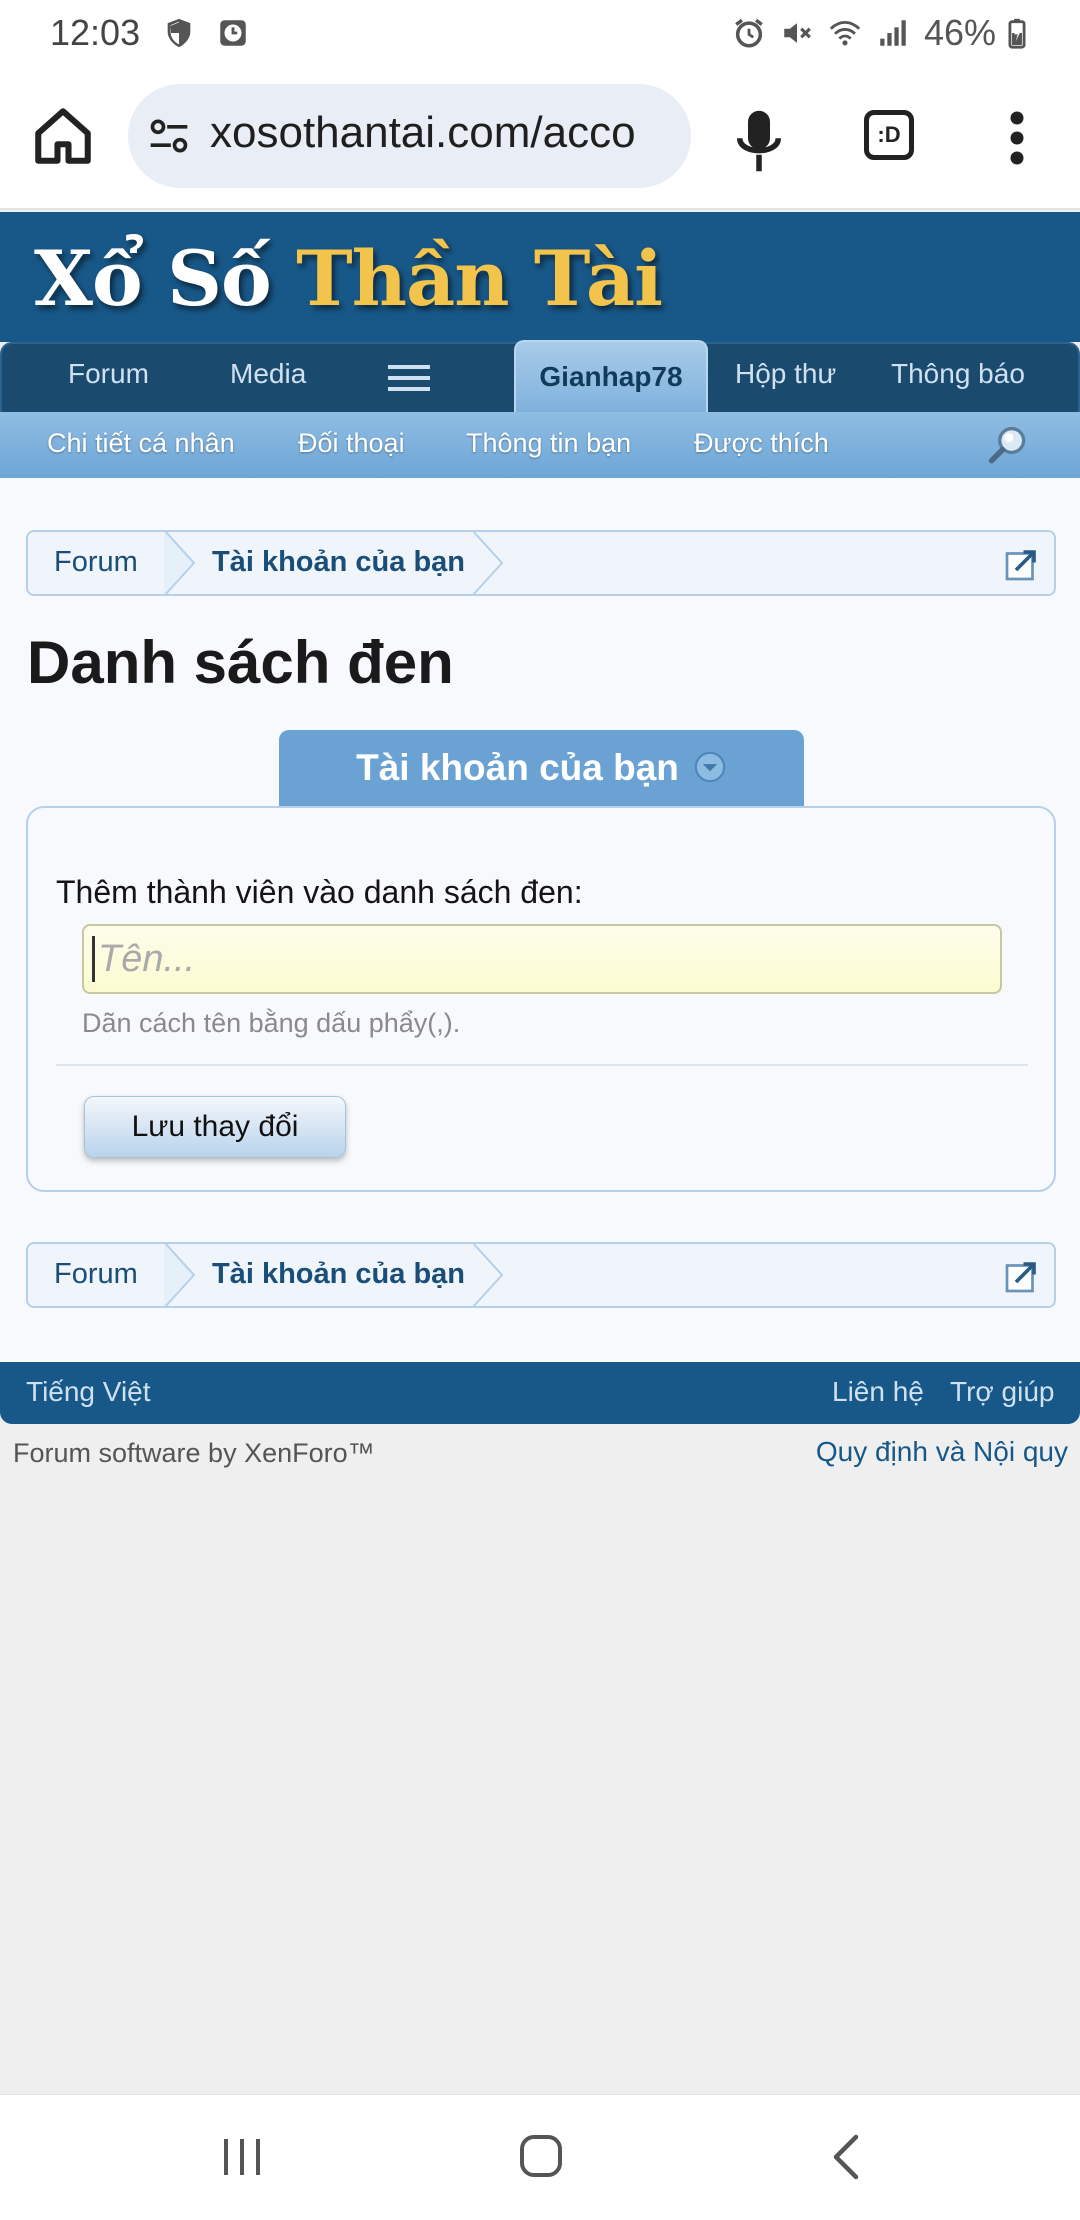 The width and height of the screenshot is (1080, 2220). What do you see at coordinates (242, 2157) in the screenshot?
I see `recent-apps-icon` at bounding box center [242, 2157].